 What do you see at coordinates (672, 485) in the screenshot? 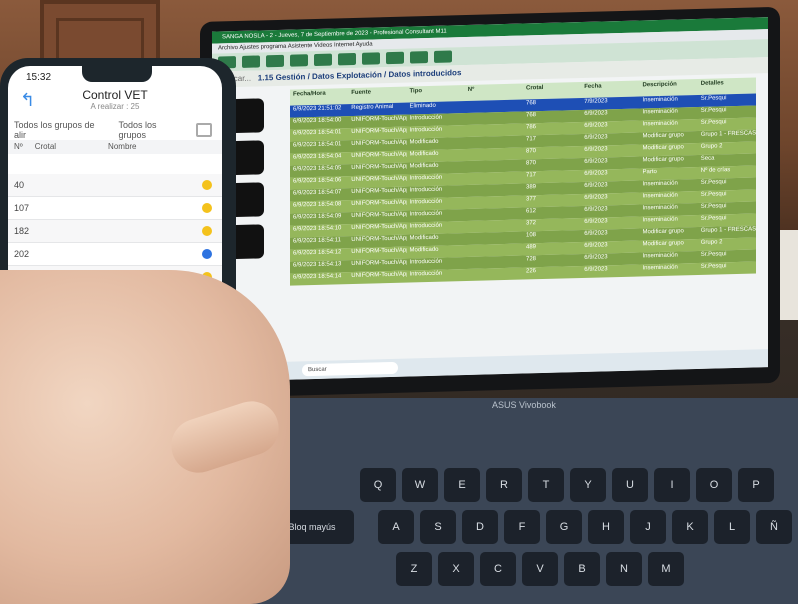
I see `keyboard-key: I` at bounding box center [672, 485].